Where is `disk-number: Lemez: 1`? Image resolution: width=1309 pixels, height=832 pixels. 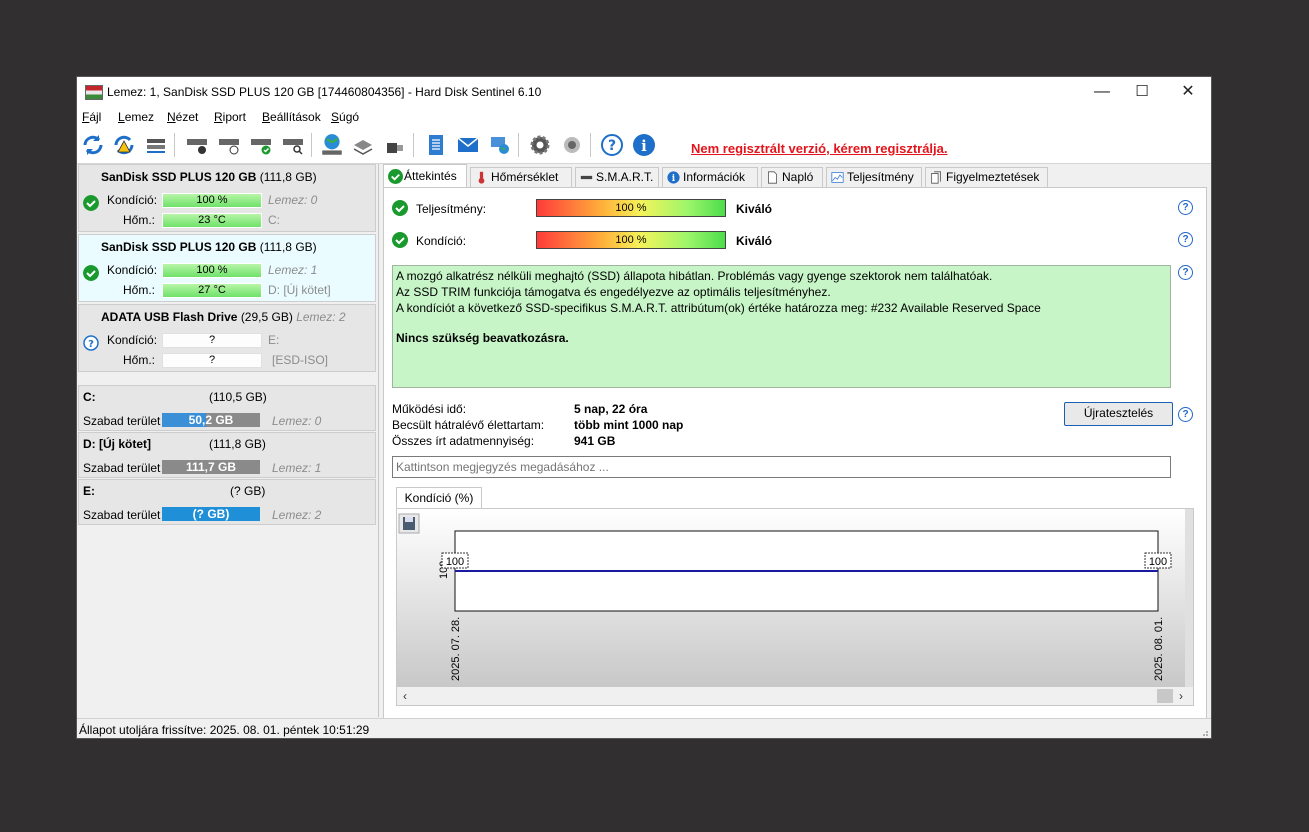
disk-number: Lemez: 1 is located at coordinates (293, 270).